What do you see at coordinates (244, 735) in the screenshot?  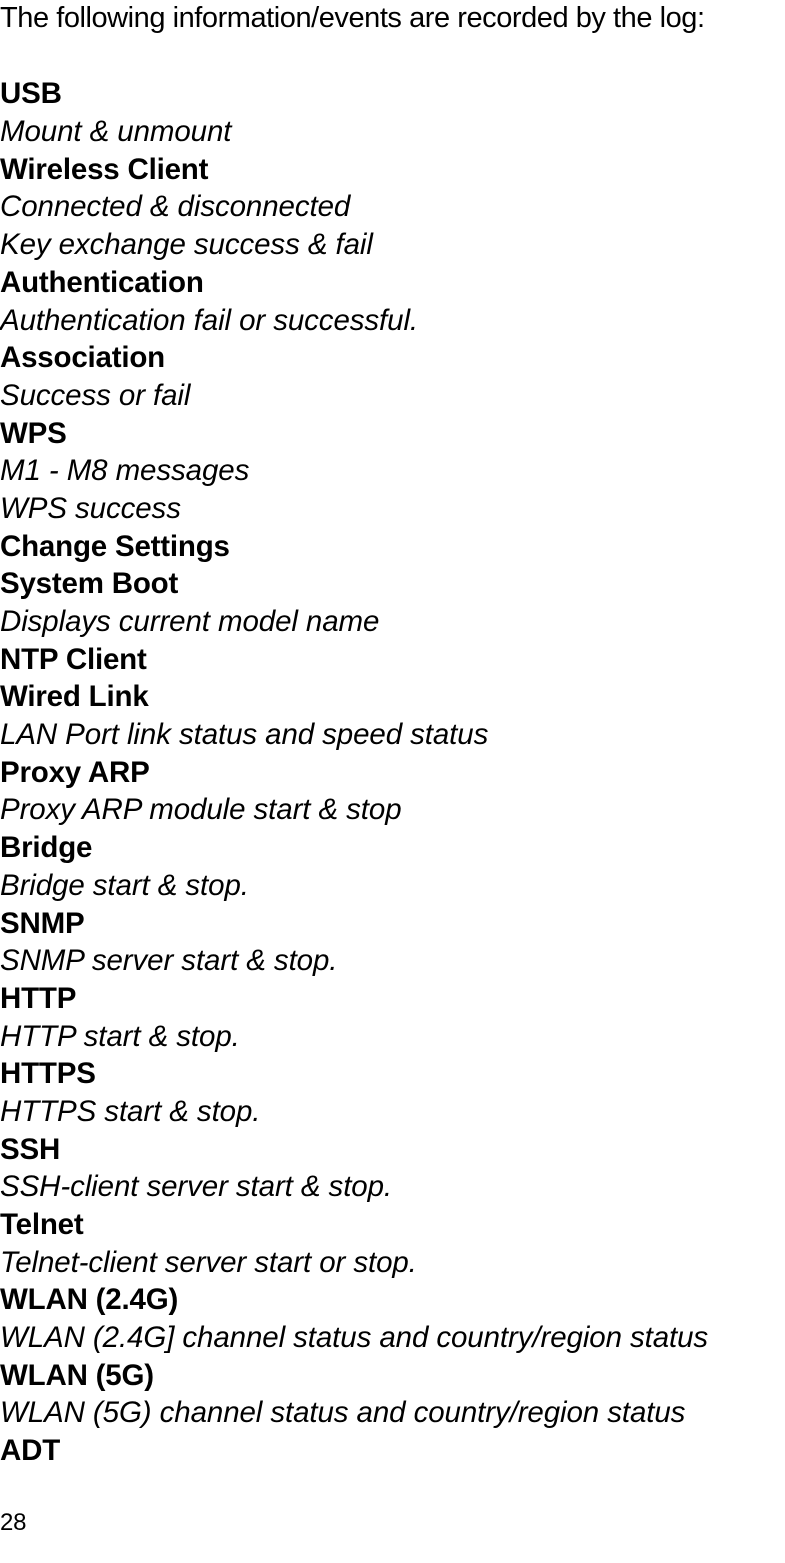 I see `event-description: LAN Port link status and speed status` at bounding box center [244, 735].